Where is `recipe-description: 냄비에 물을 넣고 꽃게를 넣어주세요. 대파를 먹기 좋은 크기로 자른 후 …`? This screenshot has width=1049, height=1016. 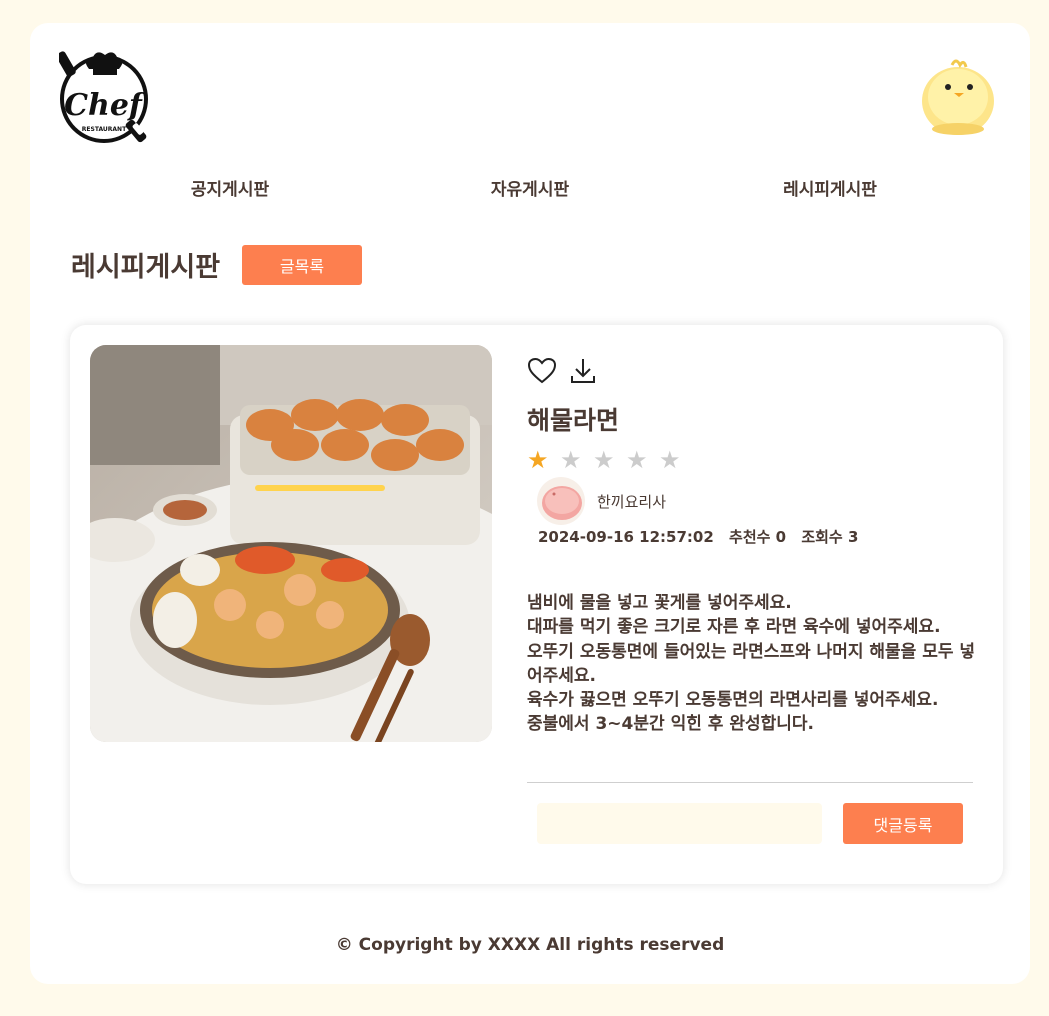
recipe-description: 냄비에 물을 넣고 꽃게를 넣어주세요. 대파를 먹기 좋은 크기로 자른 후 … is located at coordinates (752, 664).